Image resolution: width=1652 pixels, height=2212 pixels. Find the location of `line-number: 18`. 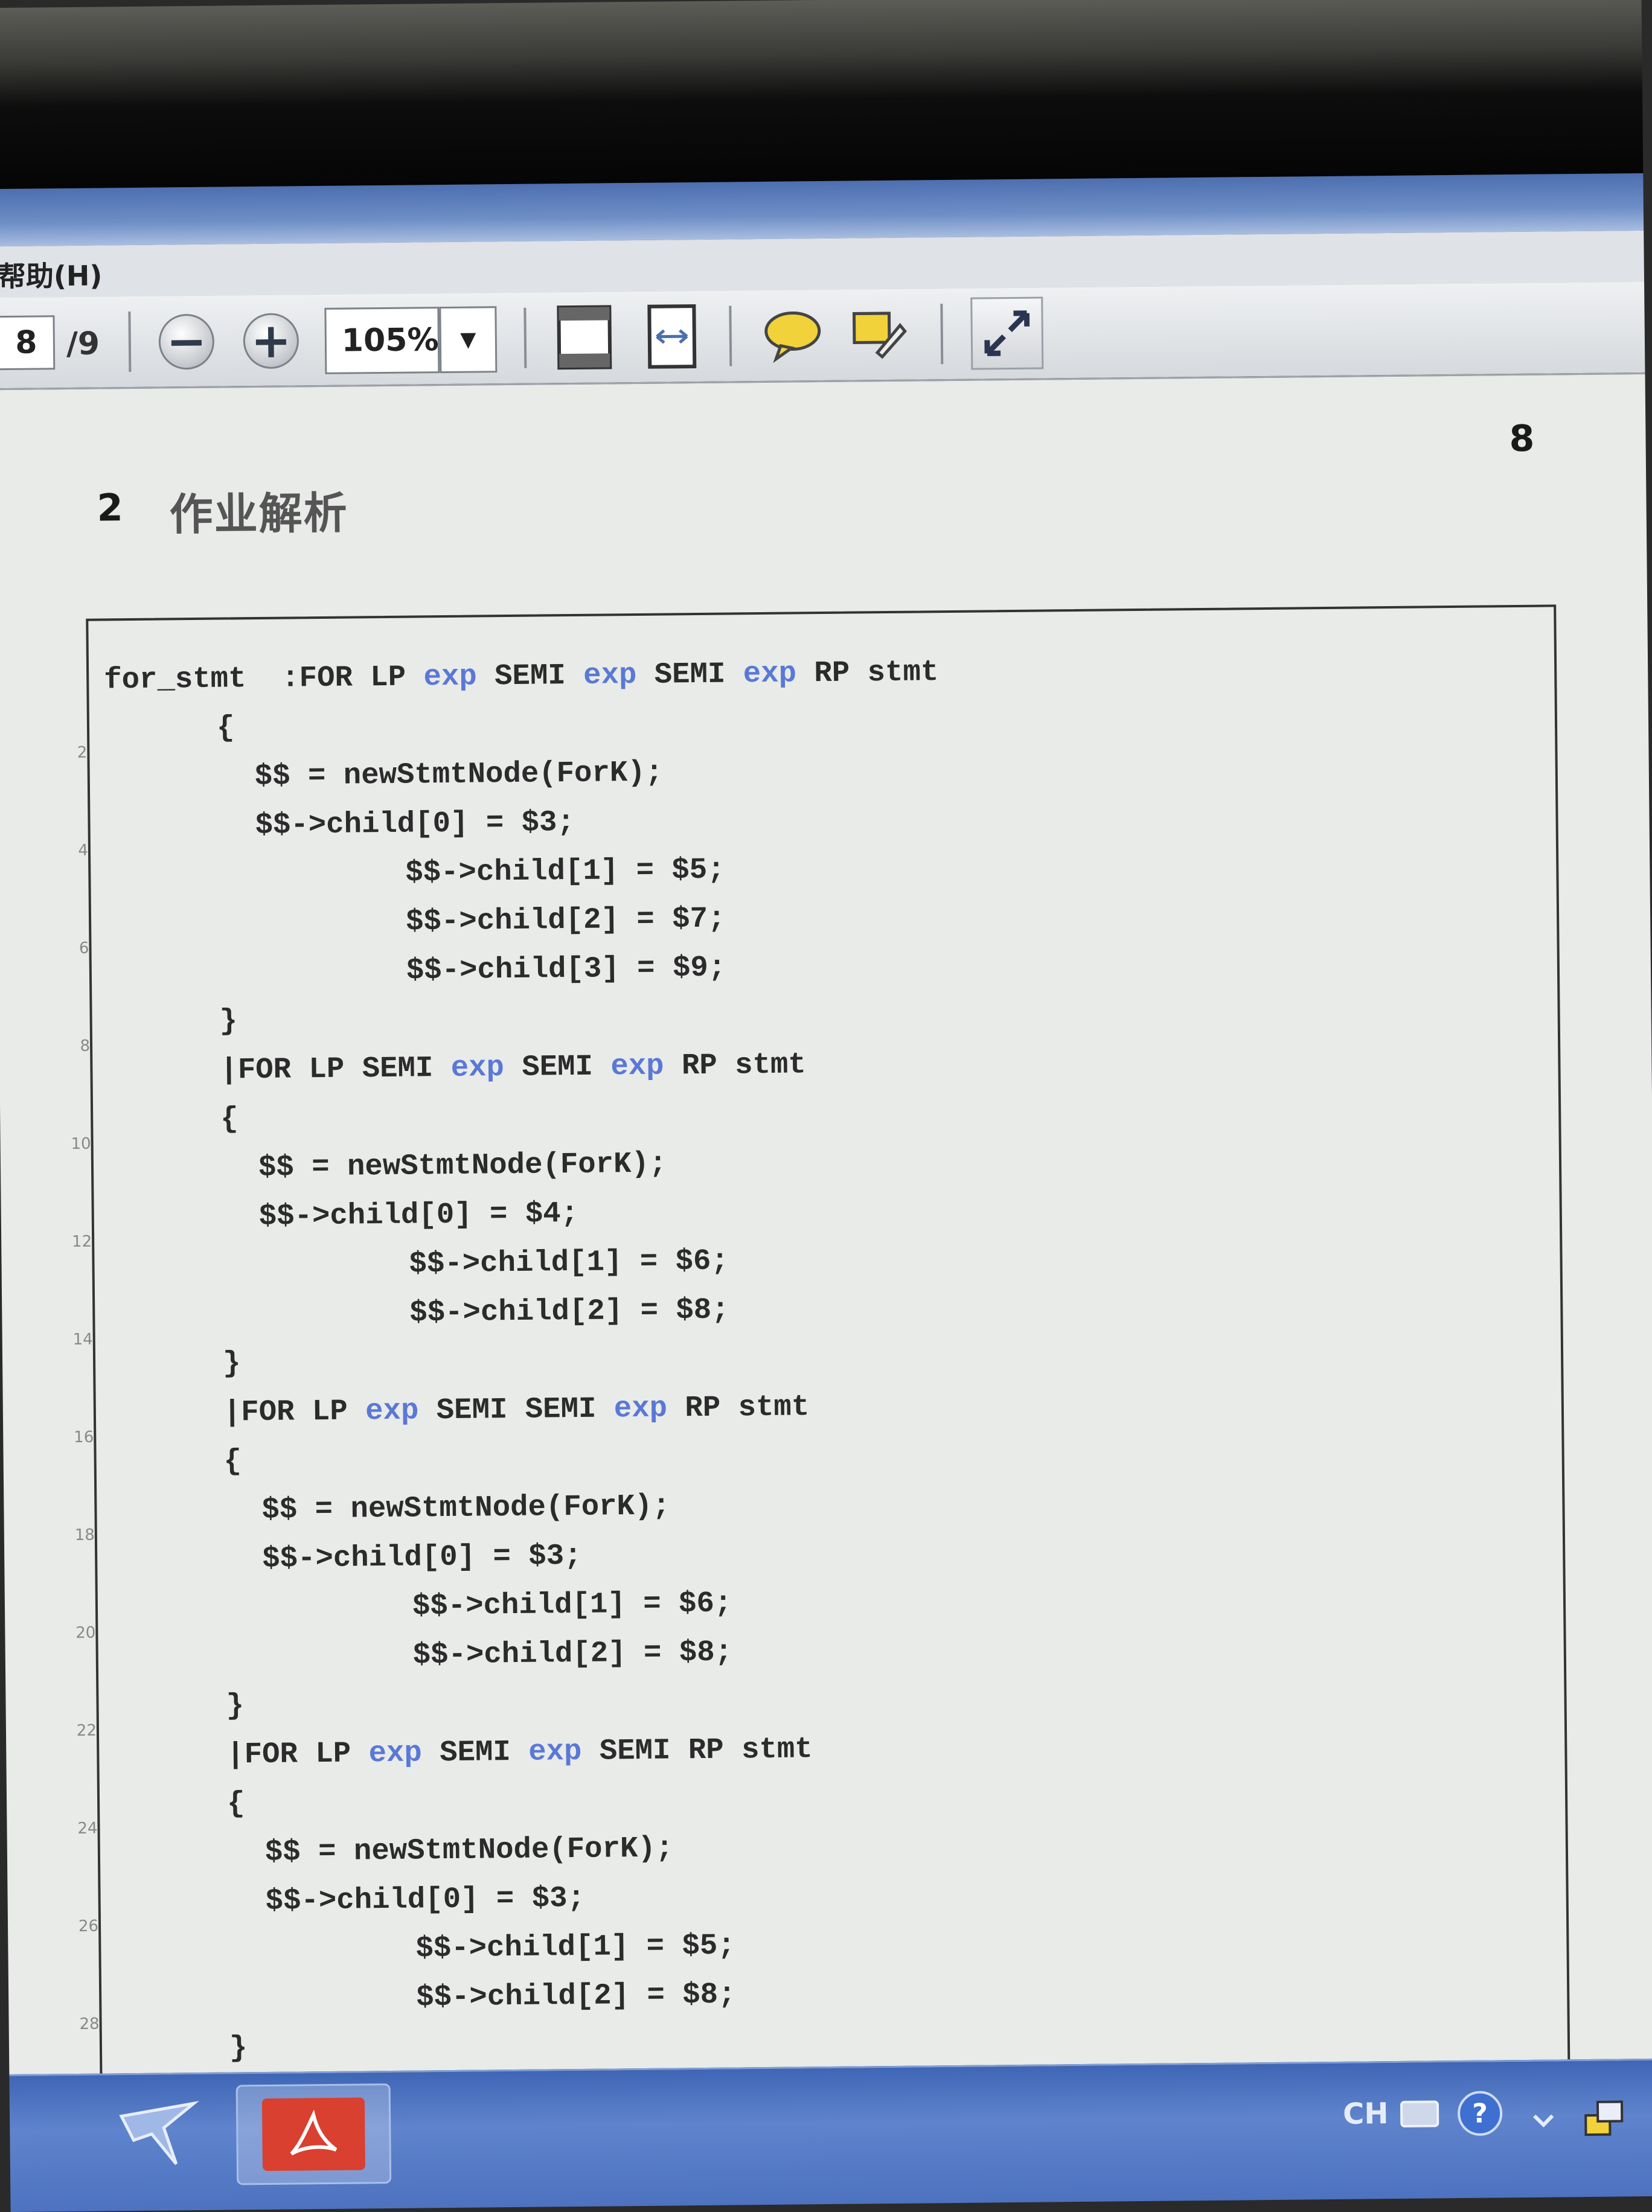

line-number: 18 is located at coordinates (84, 1535).